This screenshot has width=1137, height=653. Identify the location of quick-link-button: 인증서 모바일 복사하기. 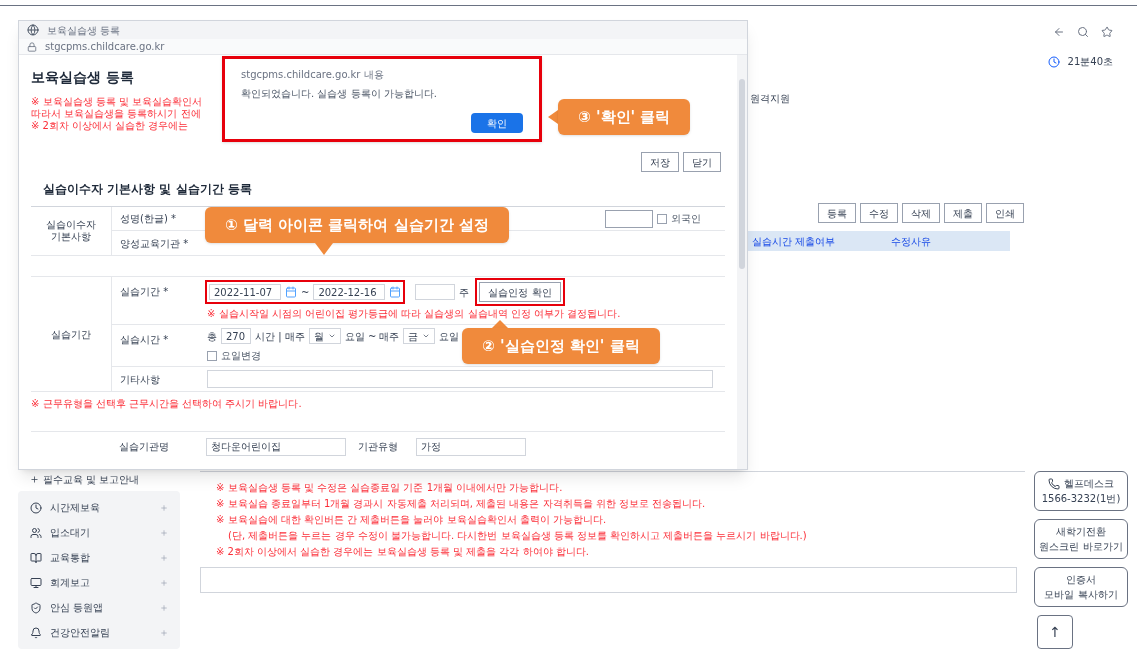
(1081, 587).